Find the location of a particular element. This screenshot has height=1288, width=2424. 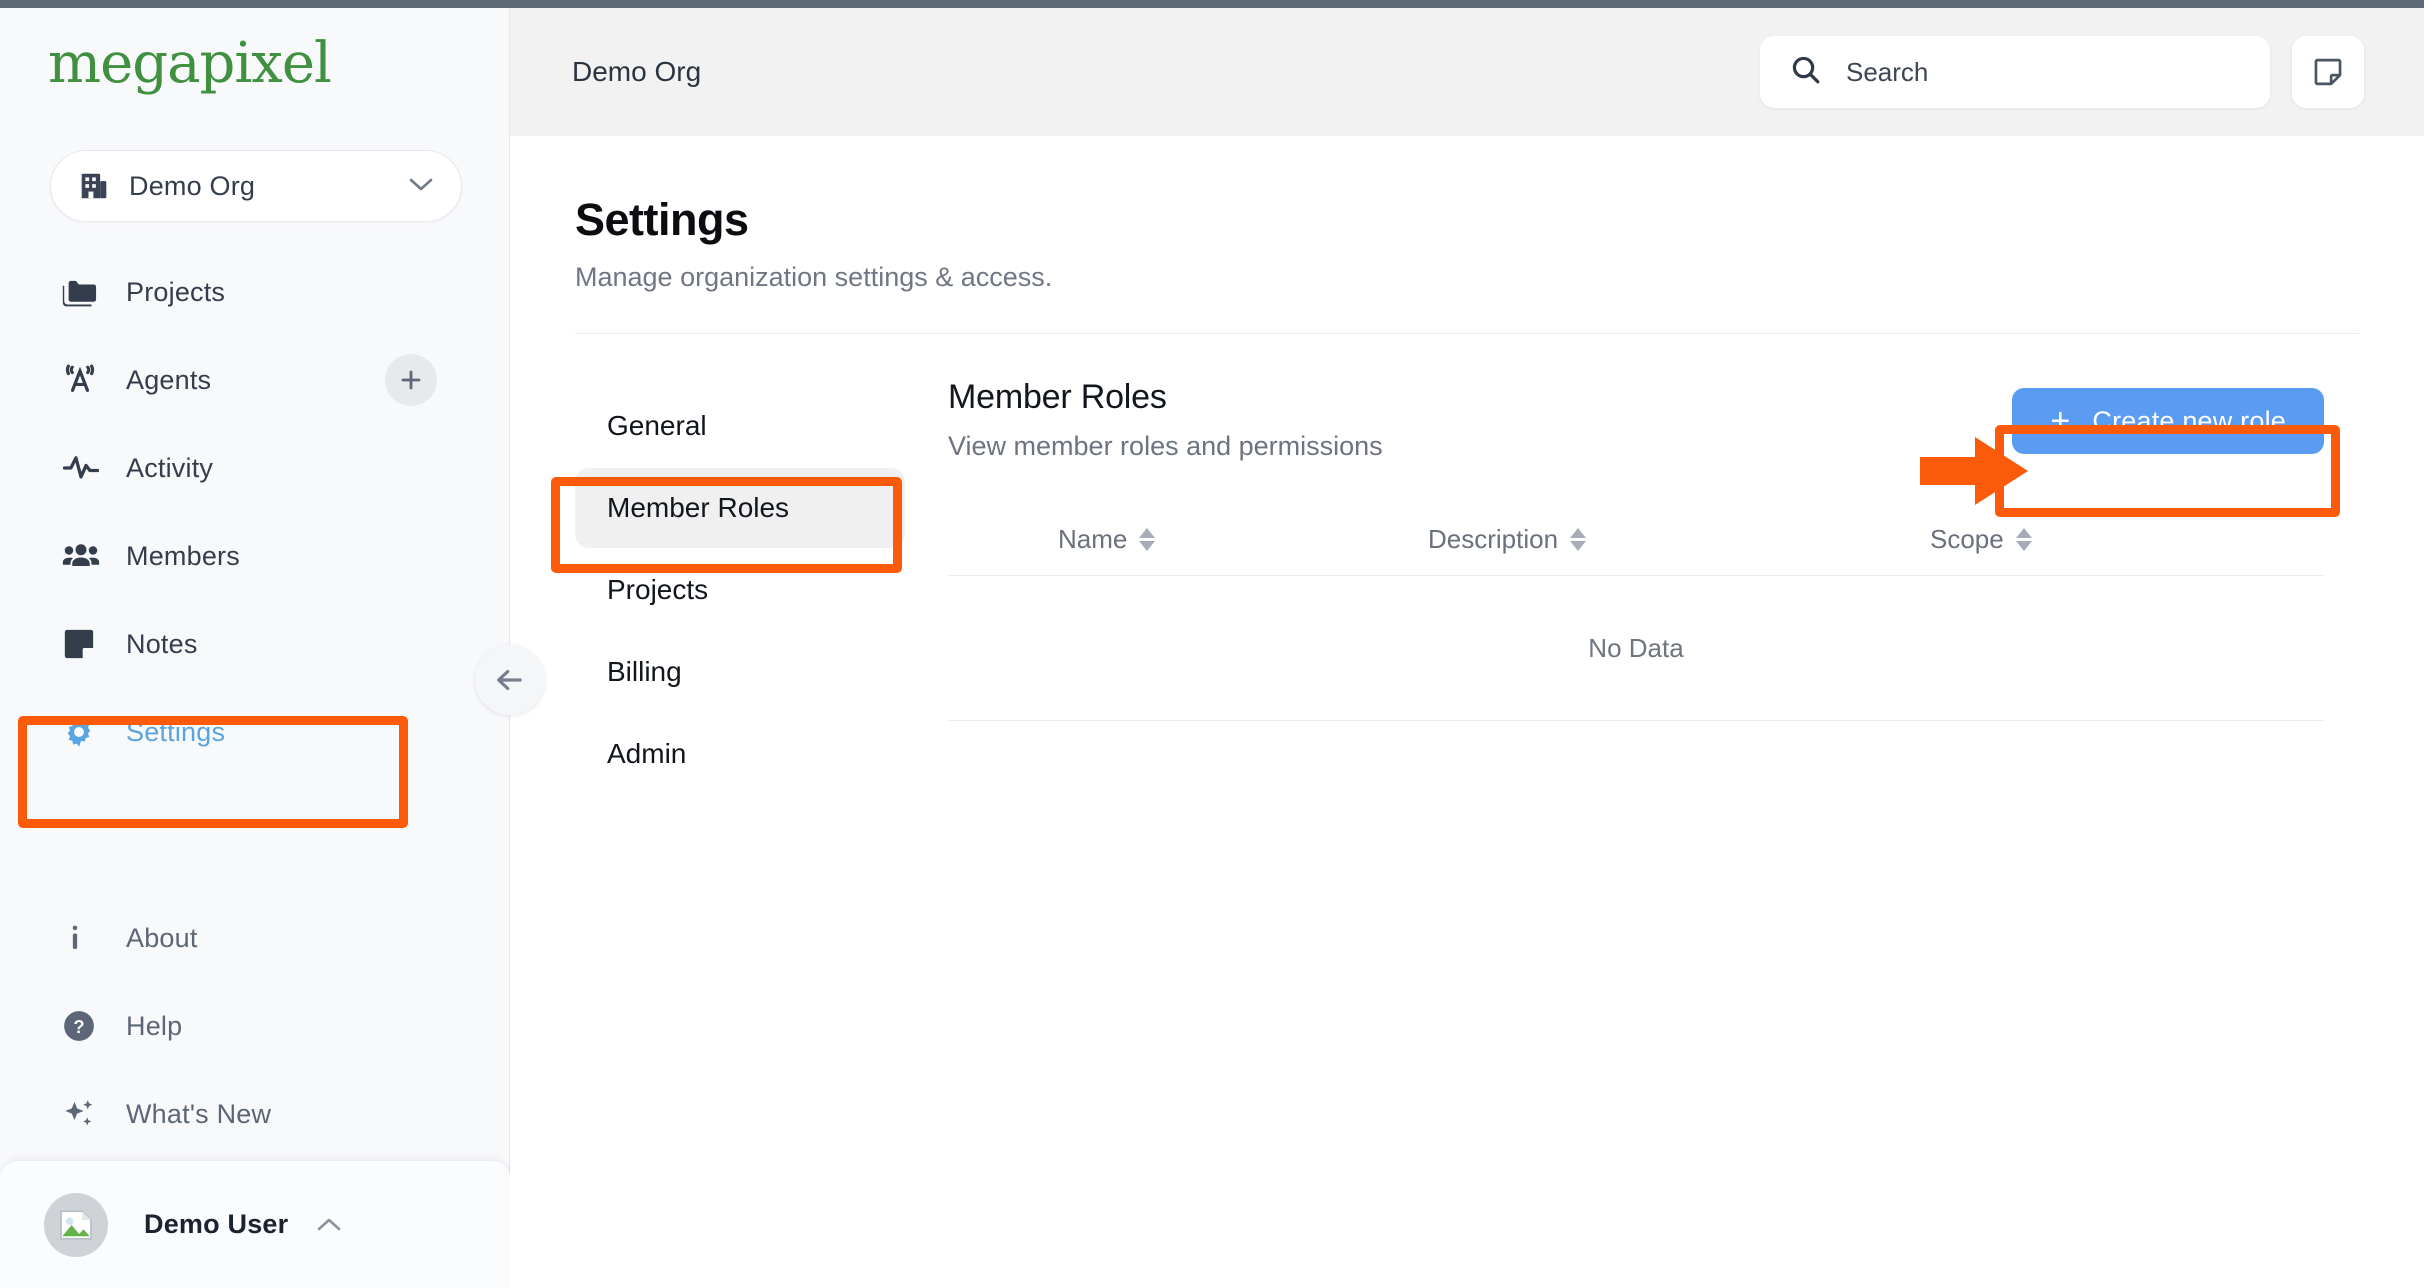

page-subtitle: Manage organization settings & access. is located at coordinates (814, 277).